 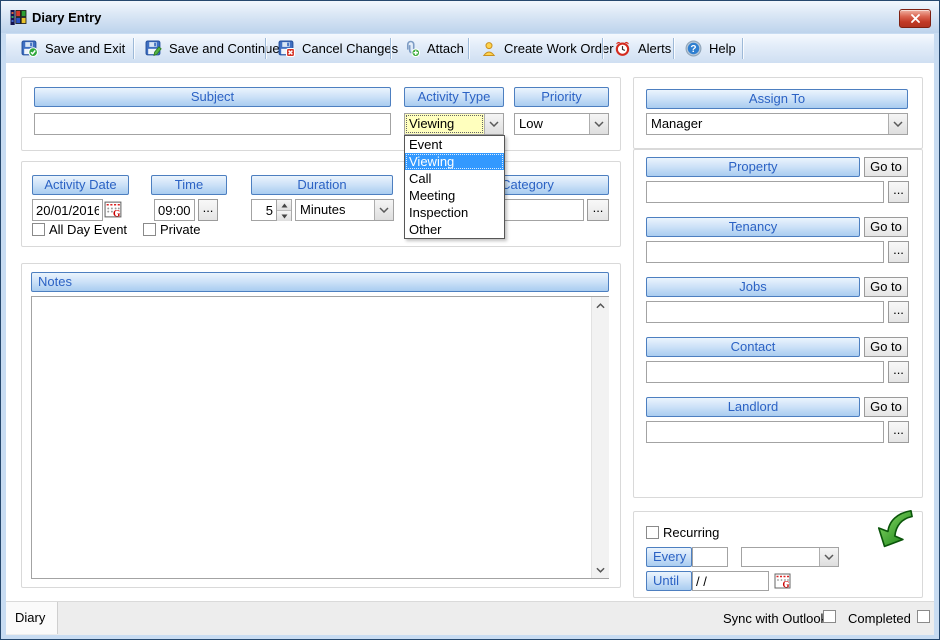 What do you see at coordinates (896, 528) in the screenshot?
I see `recurring-arrow-icon` at bounding box center [896, 528].